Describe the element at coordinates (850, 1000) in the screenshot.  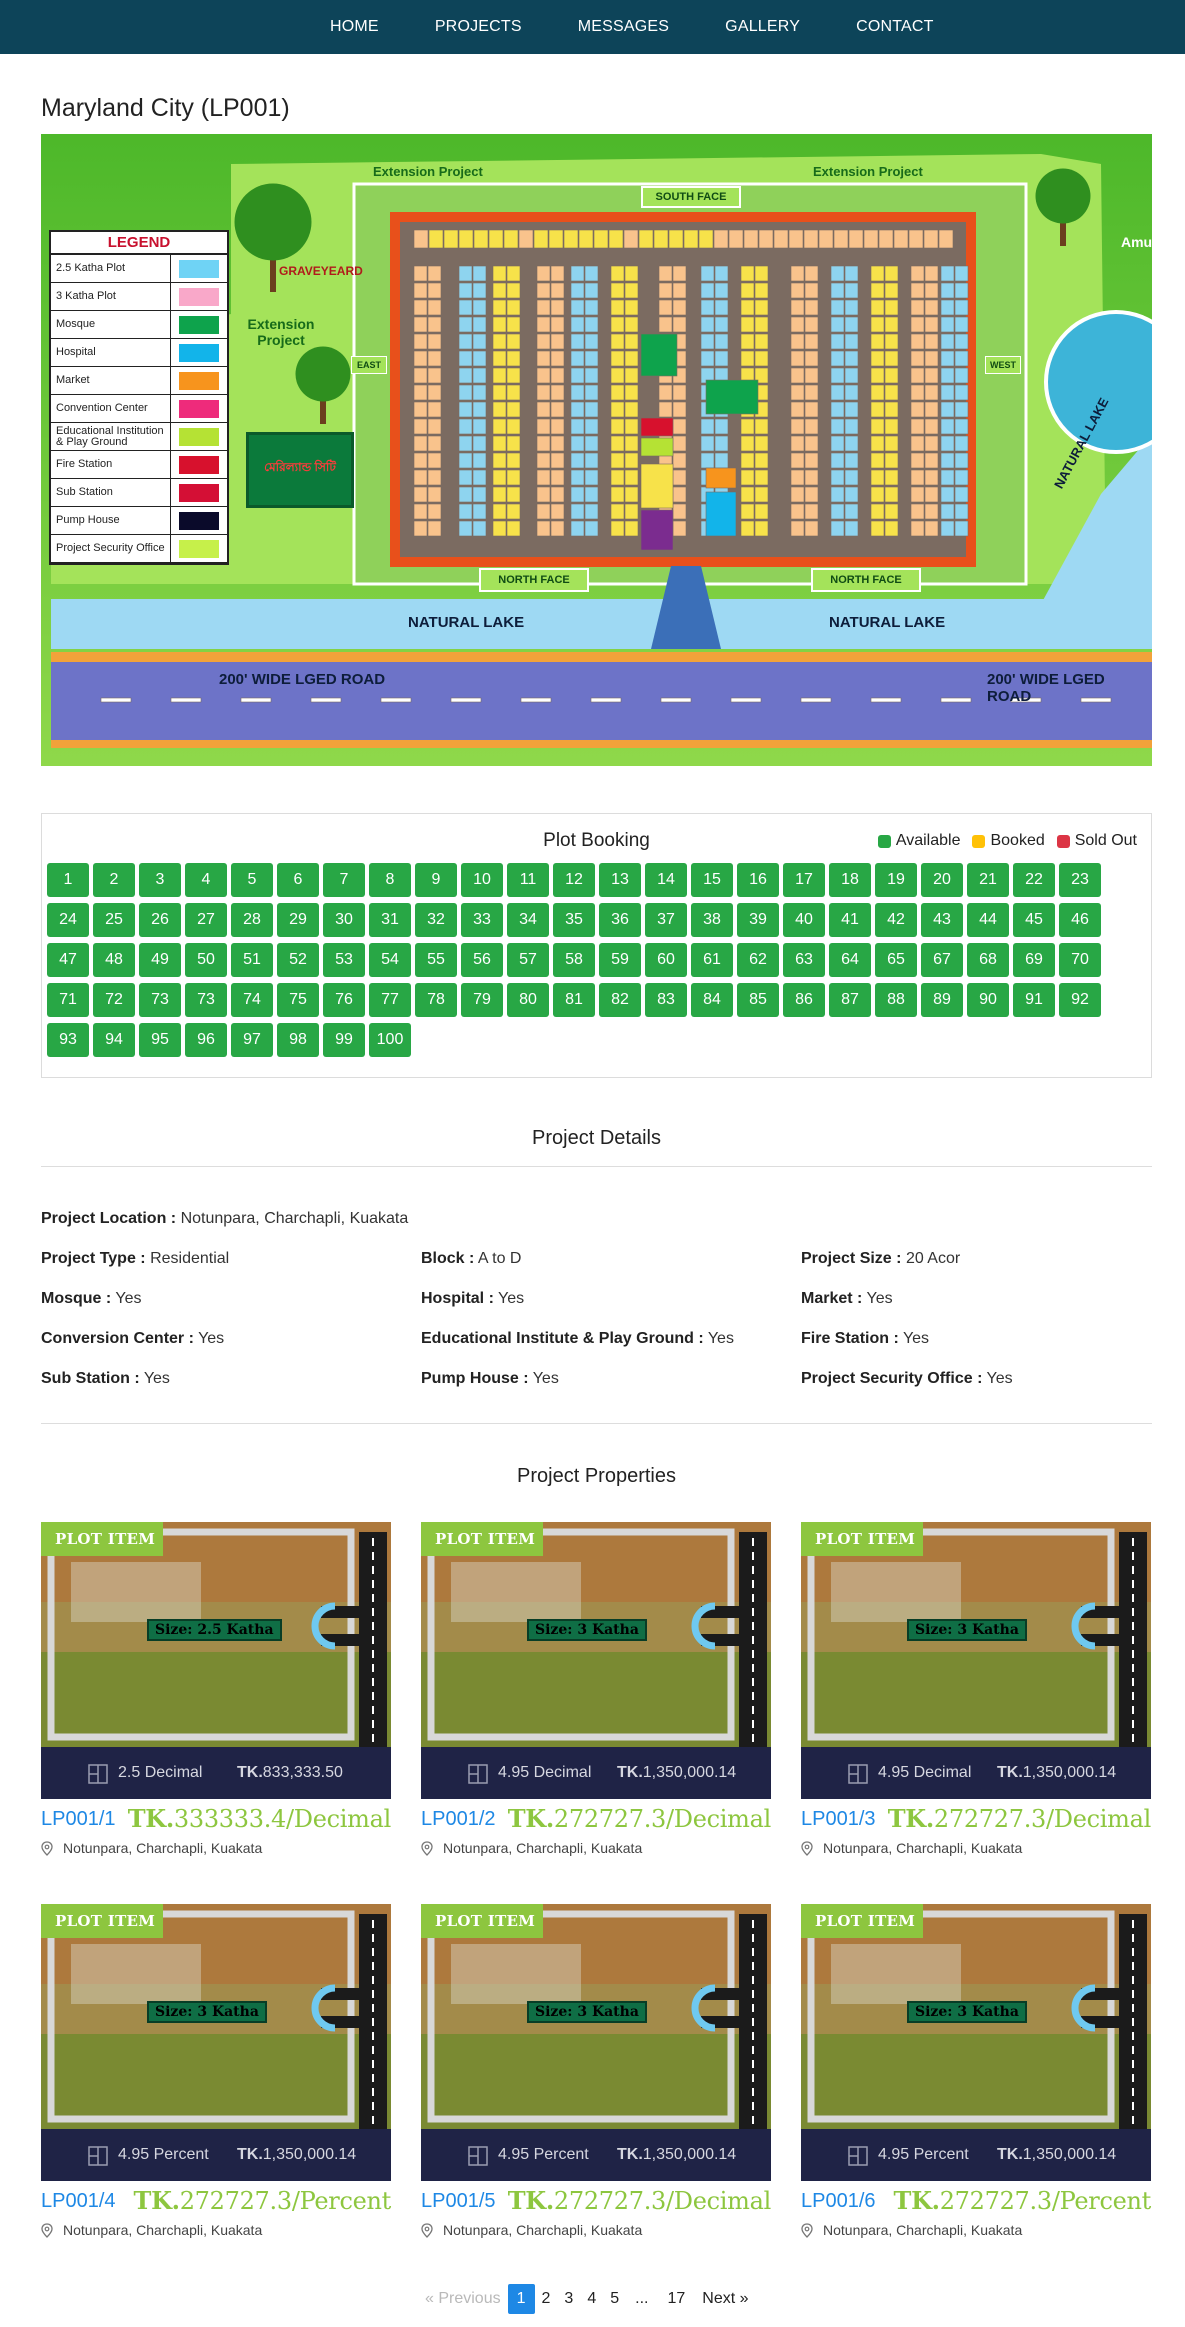
I see `plot-button: 87` at that location.